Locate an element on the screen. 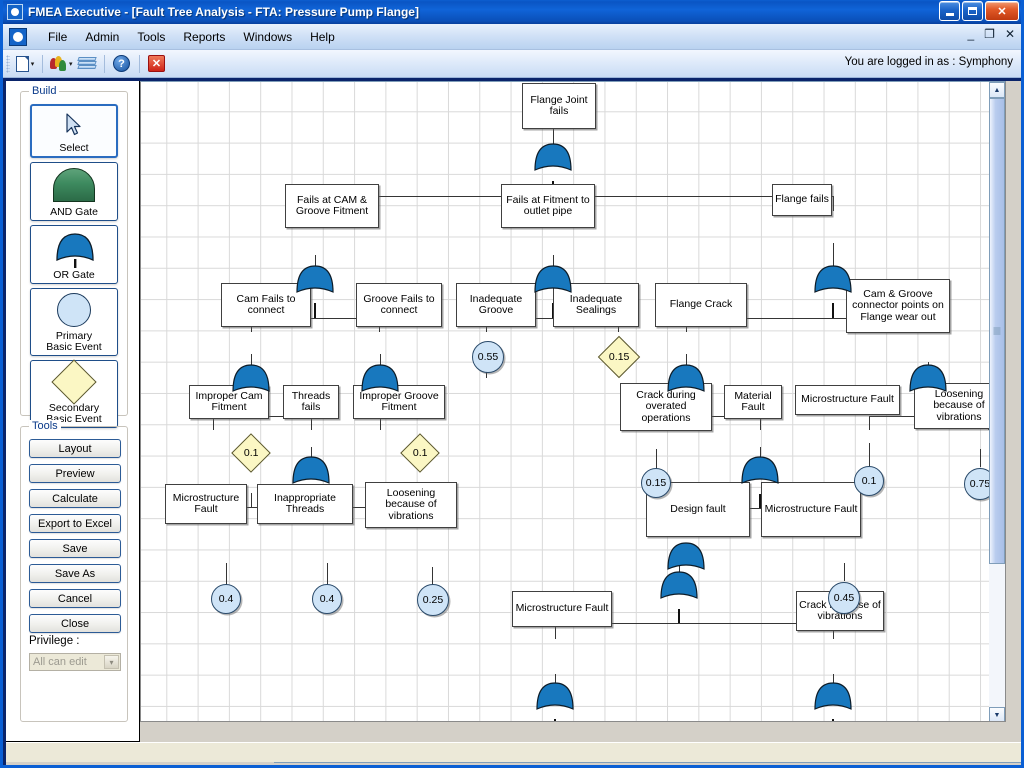  fta-node-material-fault: Material Fault is located at coordinates (753, 402).